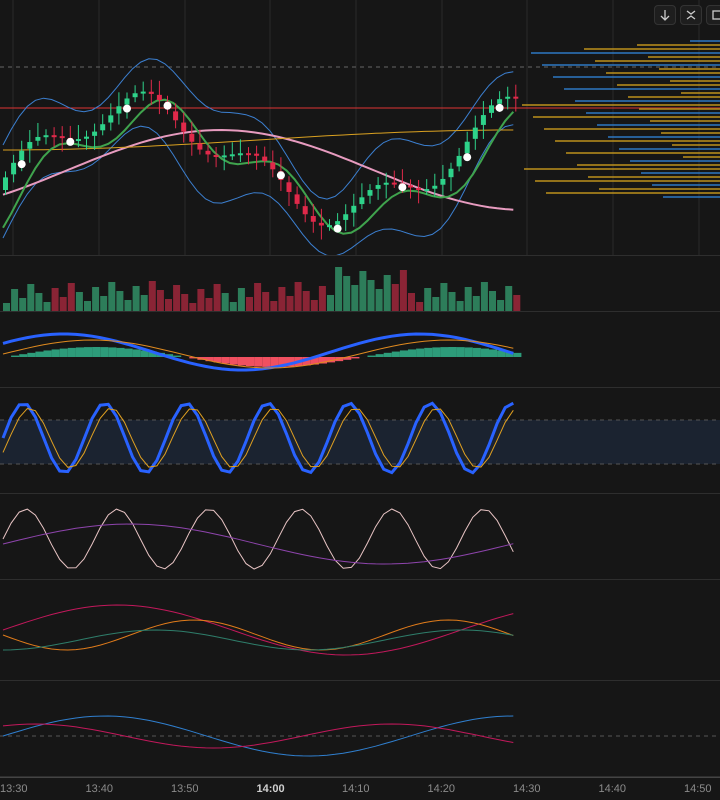 The image size is (720, 800). Describe the element at coordinates (14, 789) in the screenshot. I see `time-axis-label: 13:30` at that location.